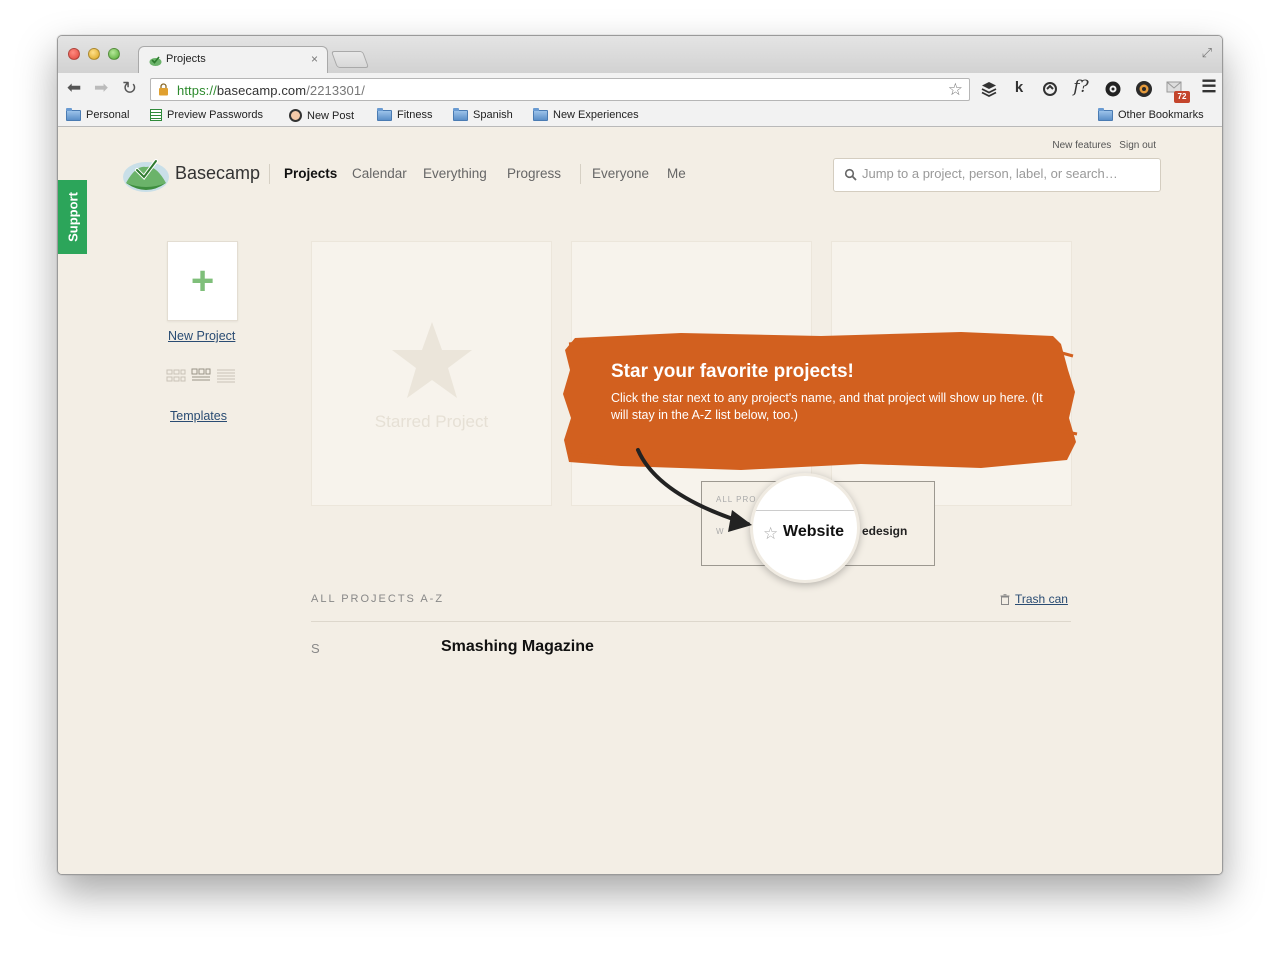  I want to click on project-link: Smashing Magazine, so click(517, 647).